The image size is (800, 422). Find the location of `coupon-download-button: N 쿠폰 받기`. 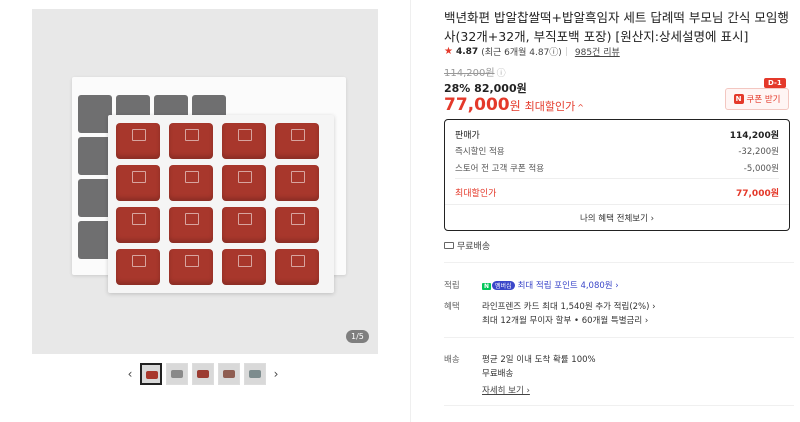

coupon-download-button: N 쿠폰 받기 is located at coordinates (757, 99).